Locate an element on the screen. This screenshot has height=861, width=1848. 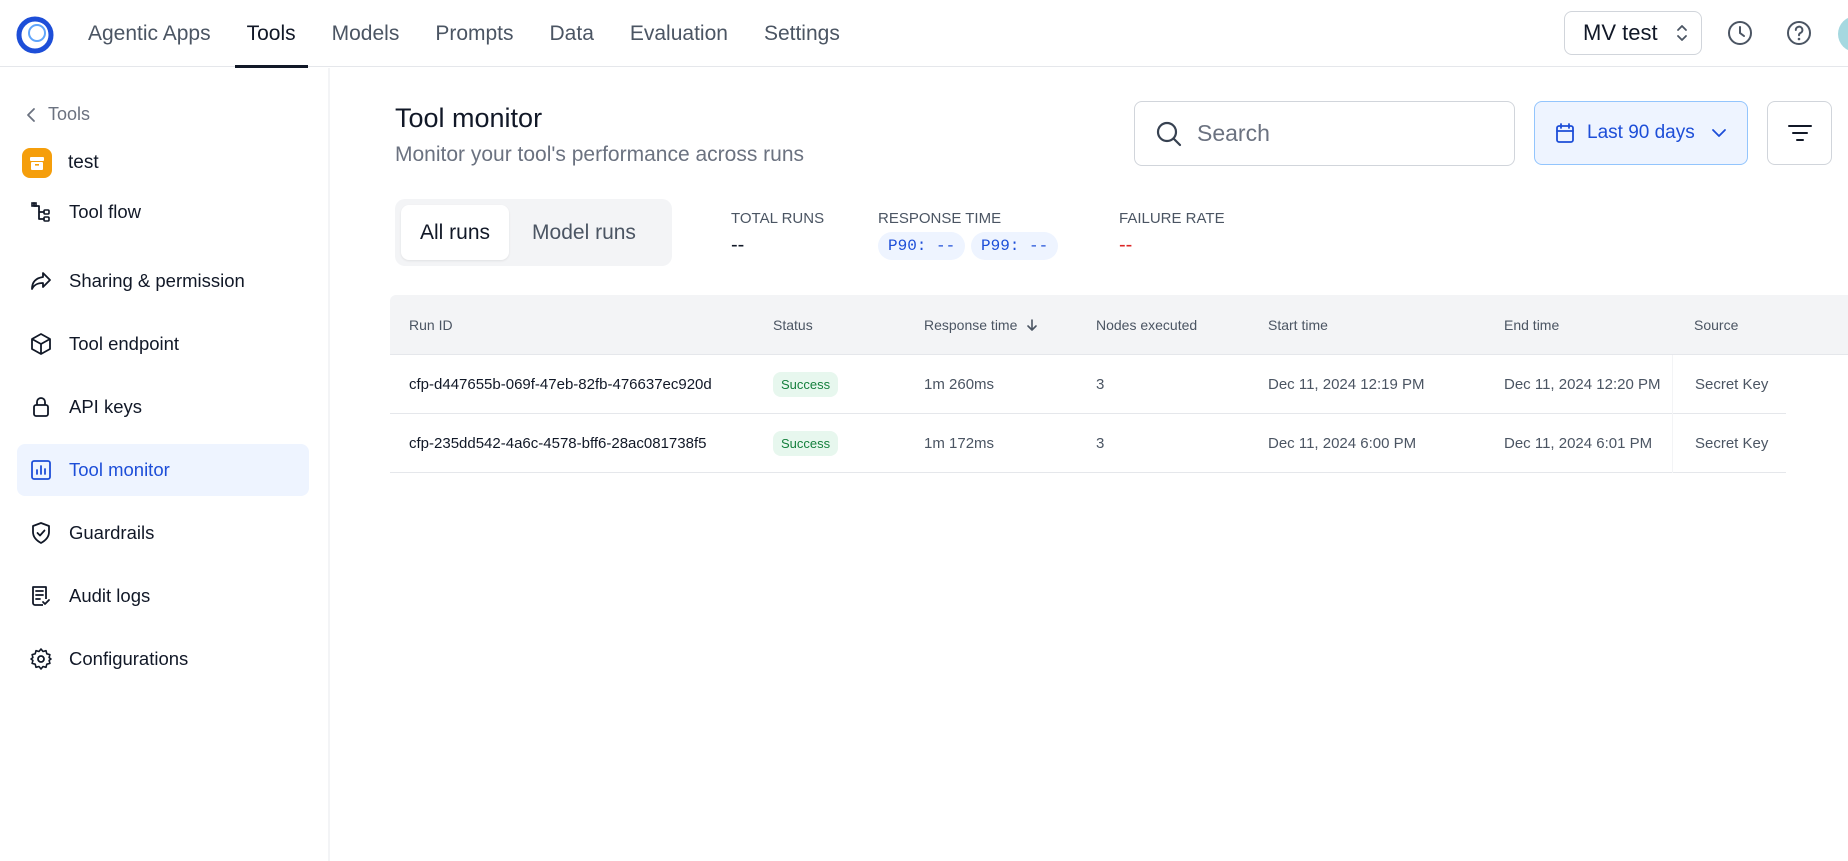
sidebar-item-tool-monitor: Tool monitor is located at coordinates (163, 470).